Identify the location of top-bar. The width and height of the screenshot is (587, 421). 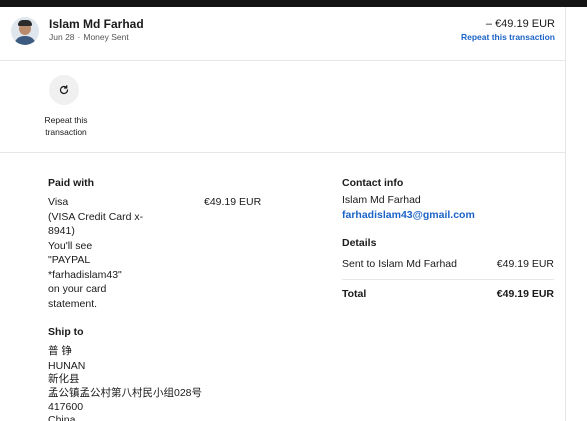
(293, 3).